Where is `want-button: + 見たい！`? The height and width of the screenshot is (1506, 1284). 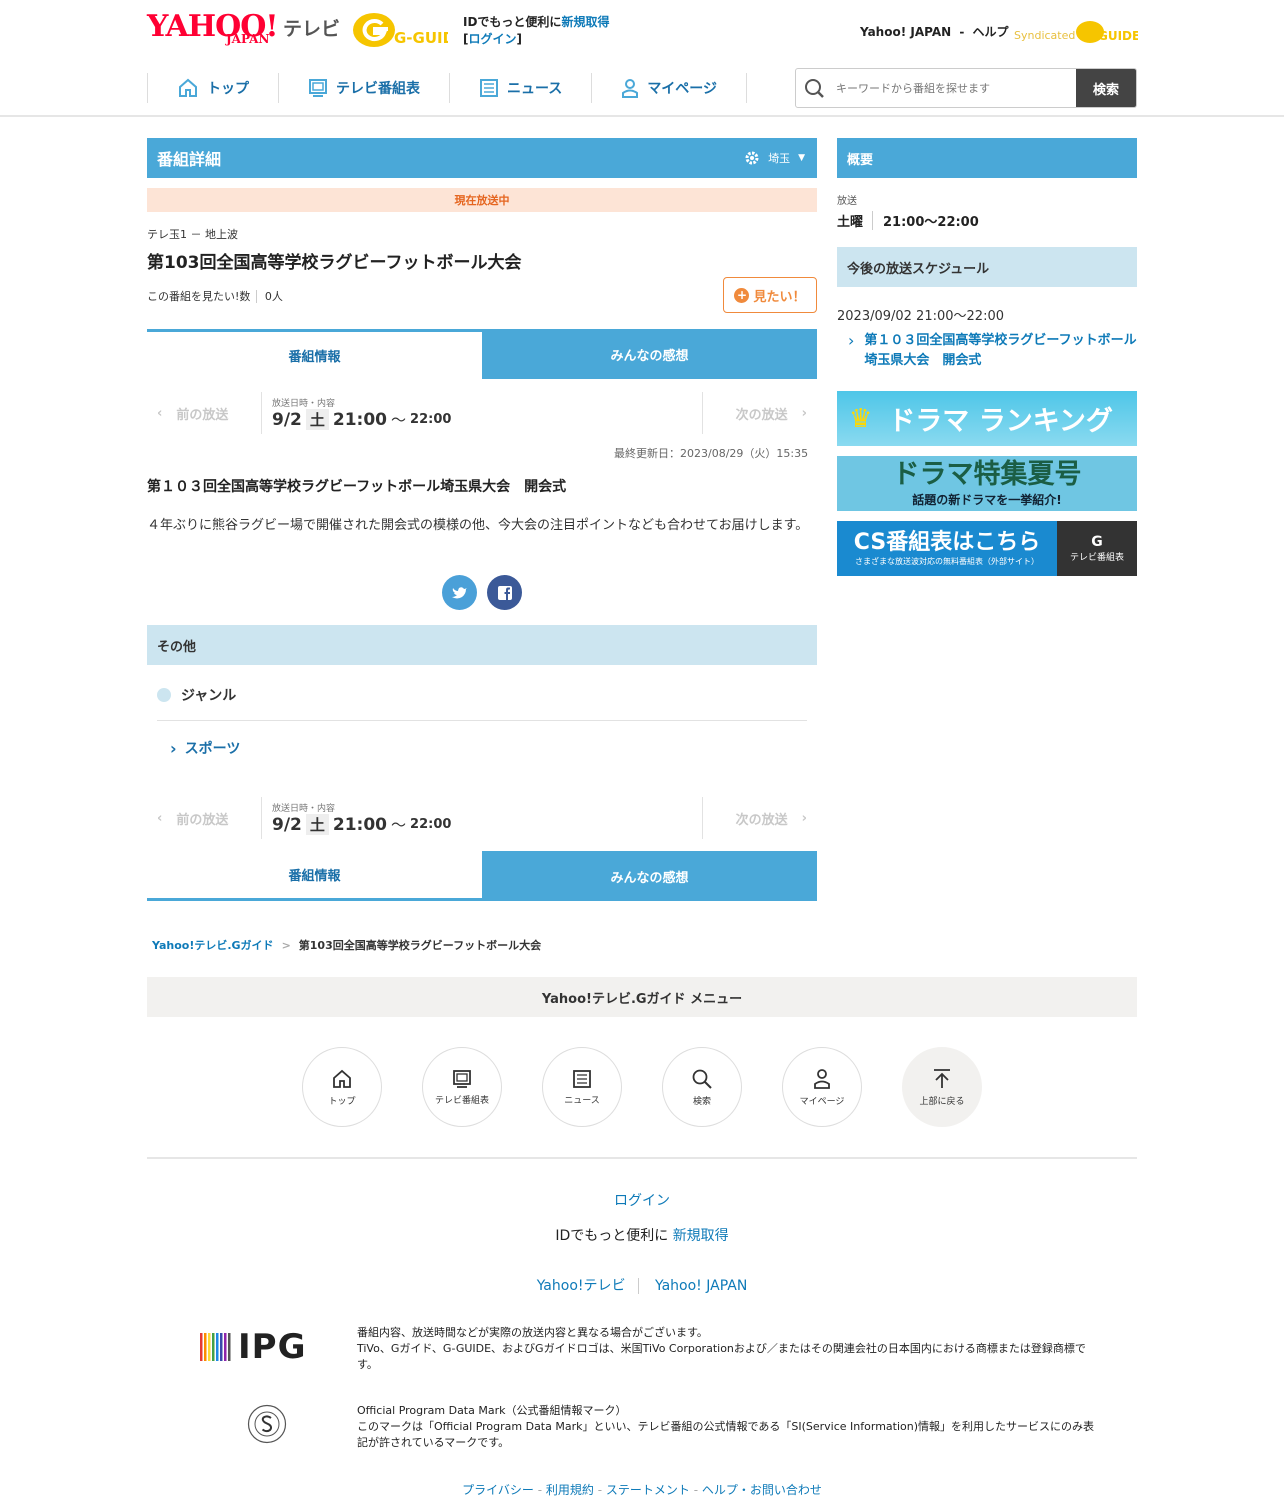 want-button: + 見たい！ is located at coordinates (770, 295).